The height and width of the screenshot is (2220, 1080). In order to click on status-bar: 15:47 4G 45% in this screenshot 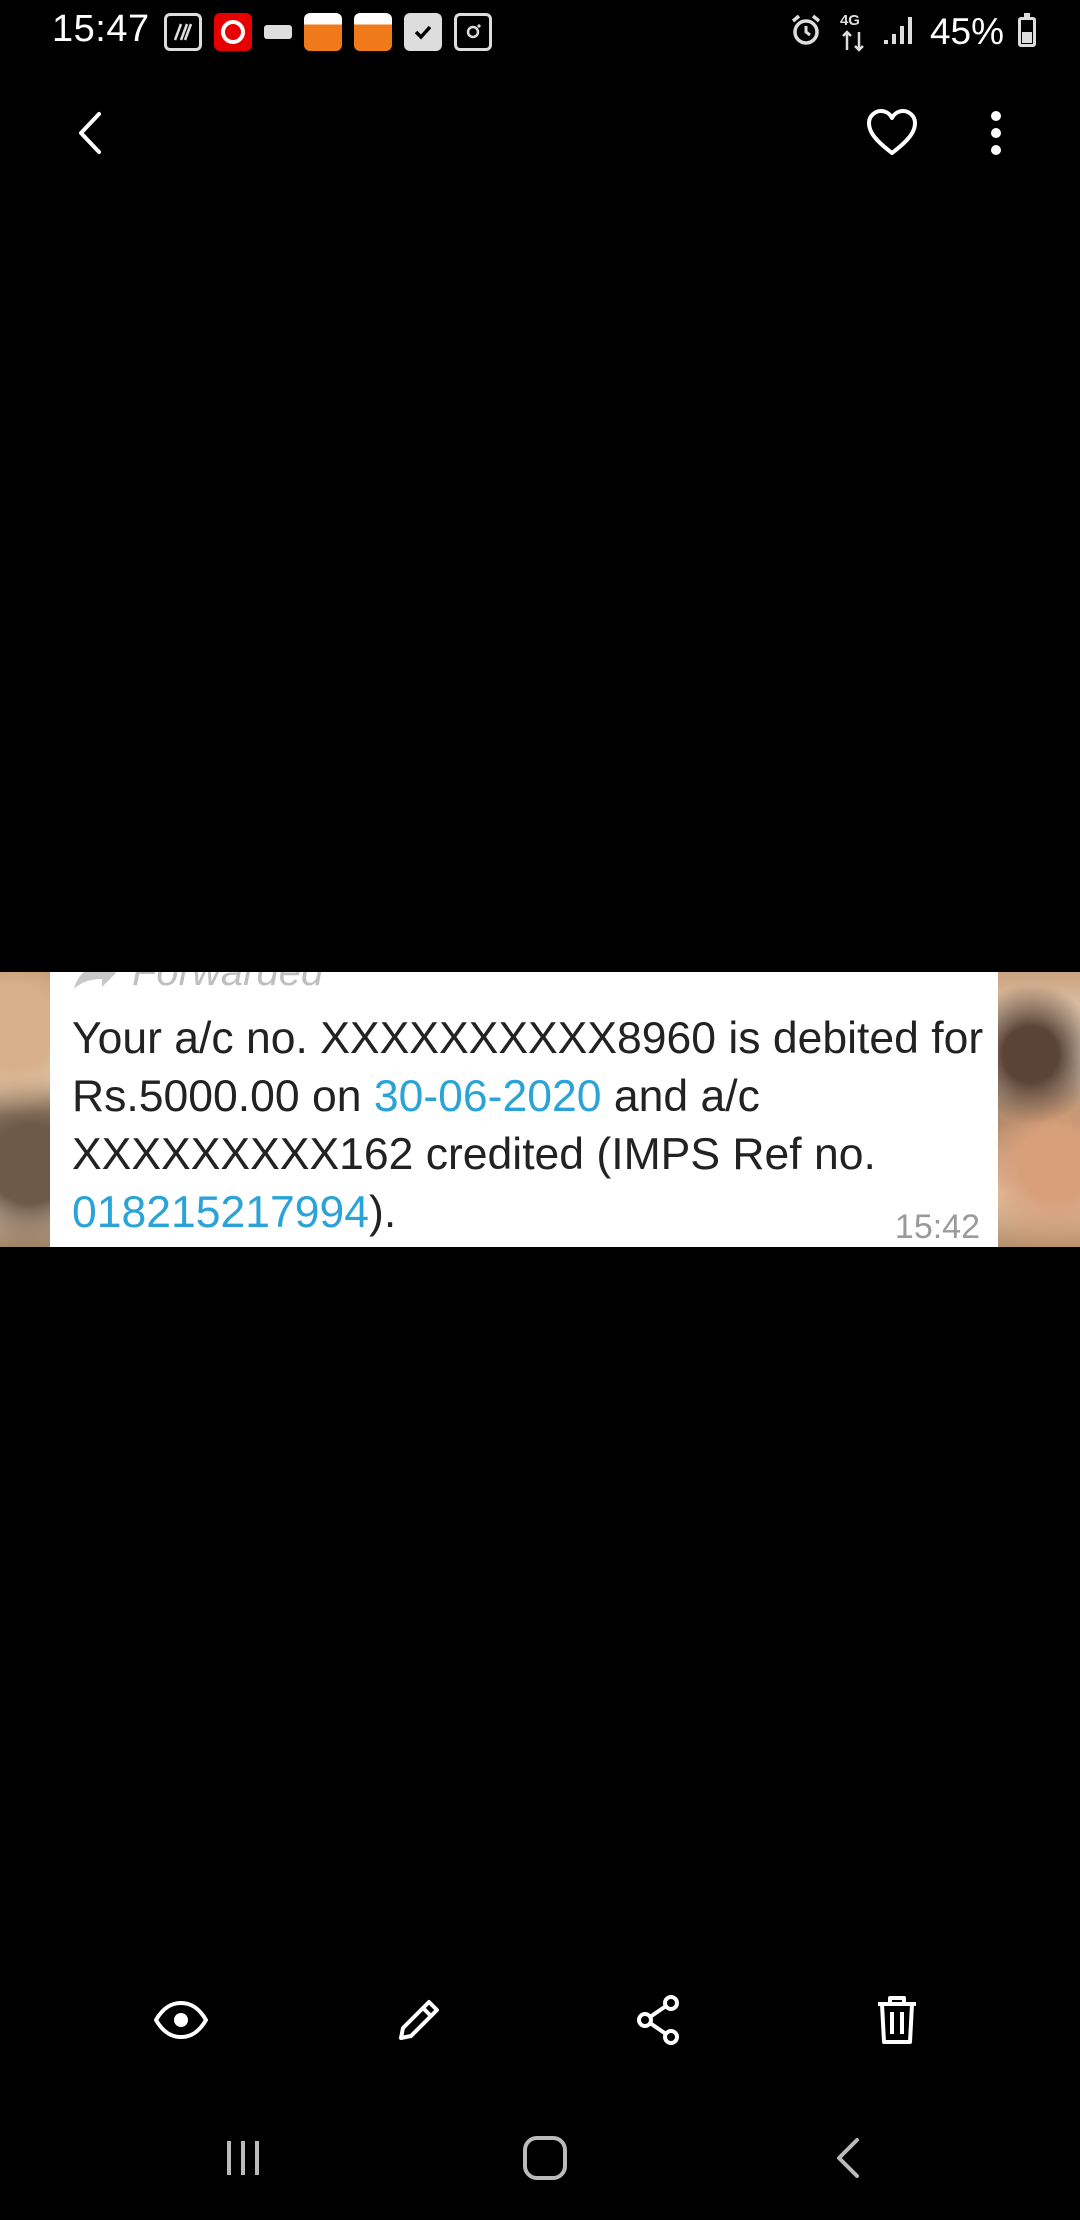, I will do `click(540, 32)`.